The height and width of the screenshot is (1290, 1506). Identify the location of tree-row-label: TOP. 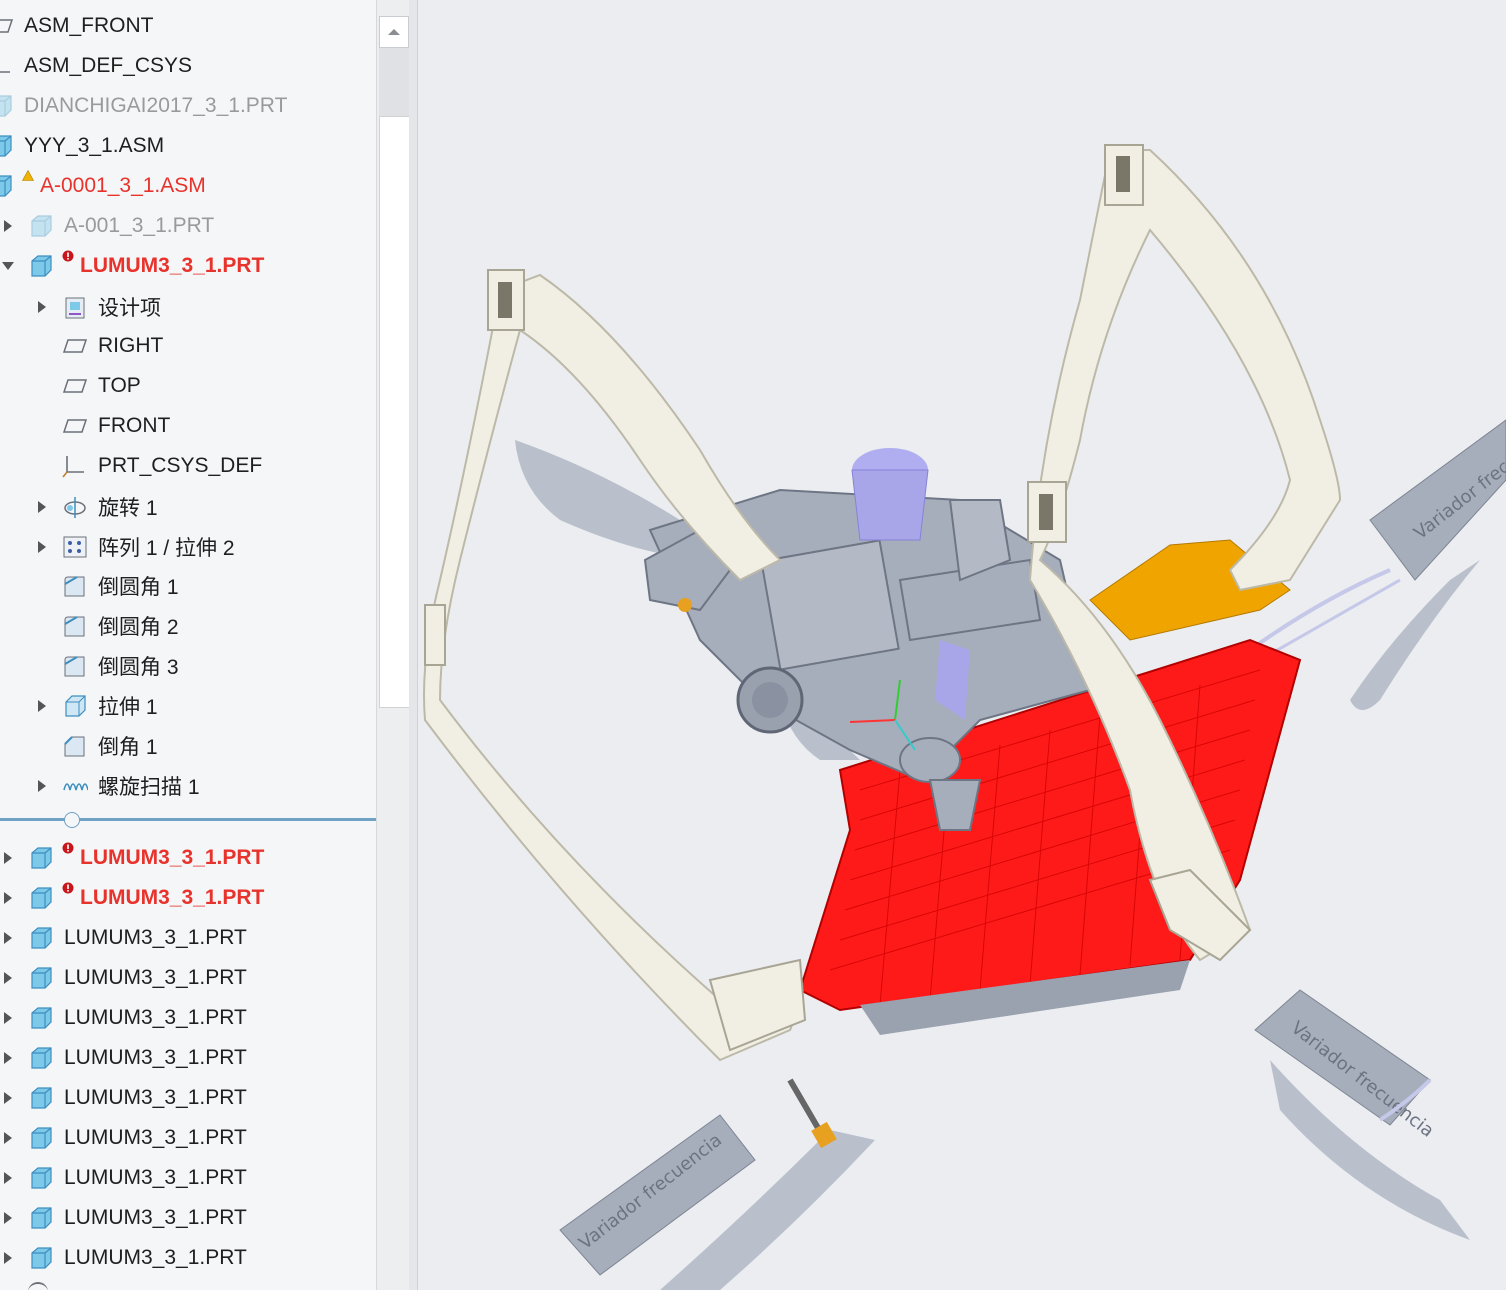
(119, 385).